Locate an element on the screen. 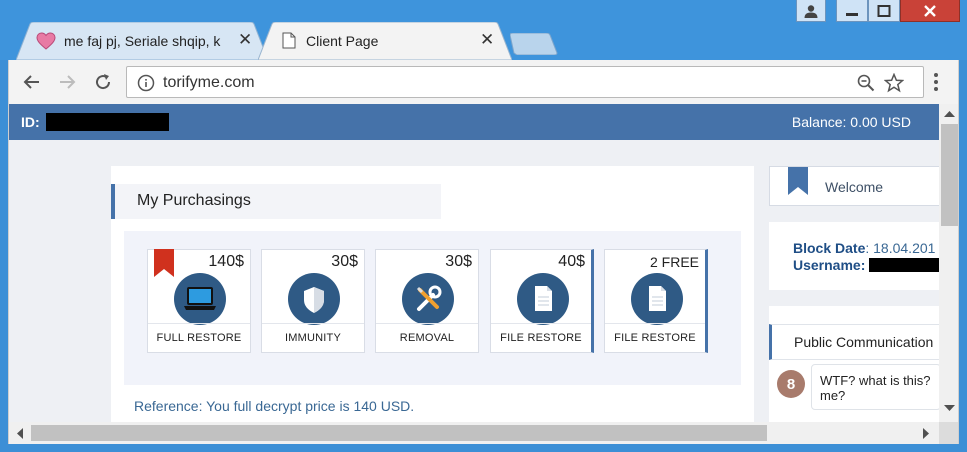 This screenshot has width=967, height=452. profile-button is located at coordinates (811, 11).